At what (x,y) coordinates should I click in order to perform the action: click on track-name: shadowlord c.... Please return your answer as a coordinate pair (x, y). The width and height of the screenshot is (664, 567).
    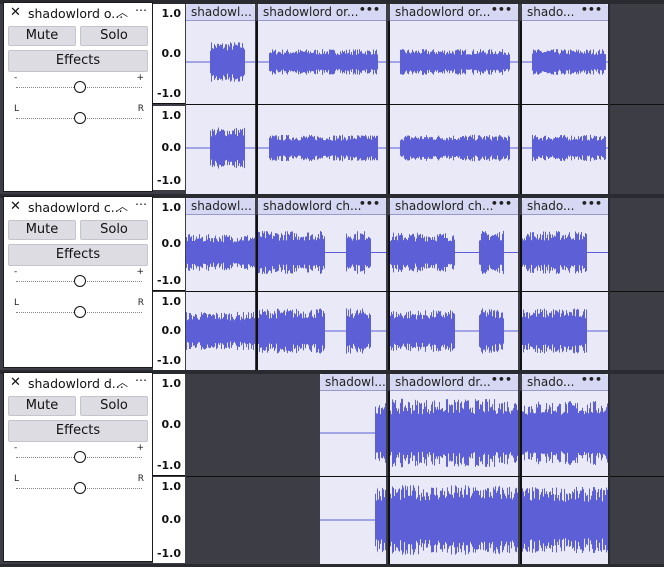
    Looking at the image, I should click on (75, 207).